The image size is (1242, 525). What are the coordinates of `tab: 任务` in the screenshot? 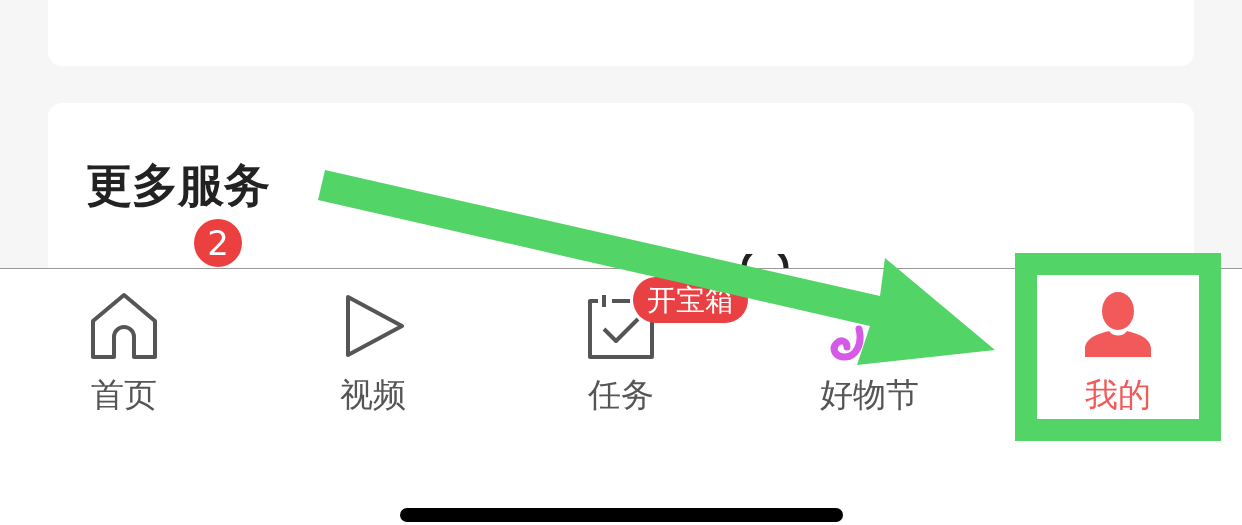 It's located at (621, 395).